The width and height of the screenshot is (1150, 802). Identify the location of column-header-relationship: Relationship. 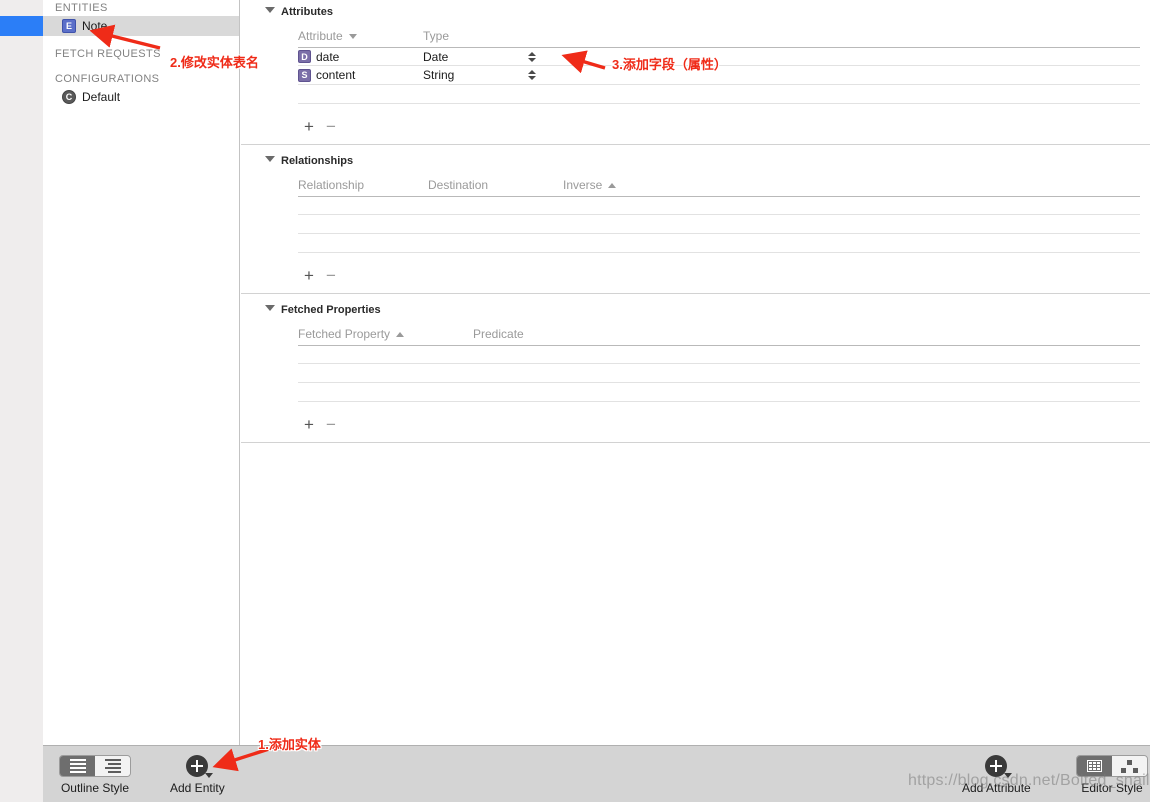
(363, 185).